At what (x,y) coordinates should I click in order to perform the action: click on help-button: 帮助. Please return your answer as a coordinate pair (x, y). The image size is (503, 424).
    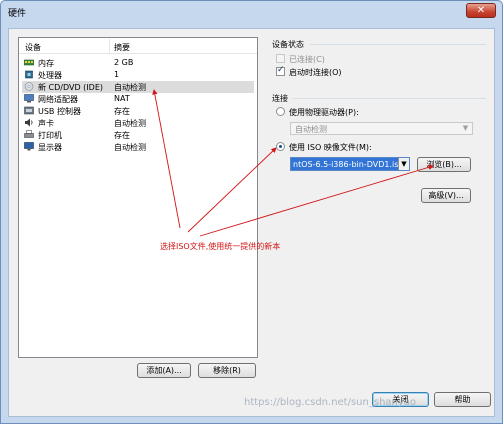
    Looking at the image, I should click on (462, 399).